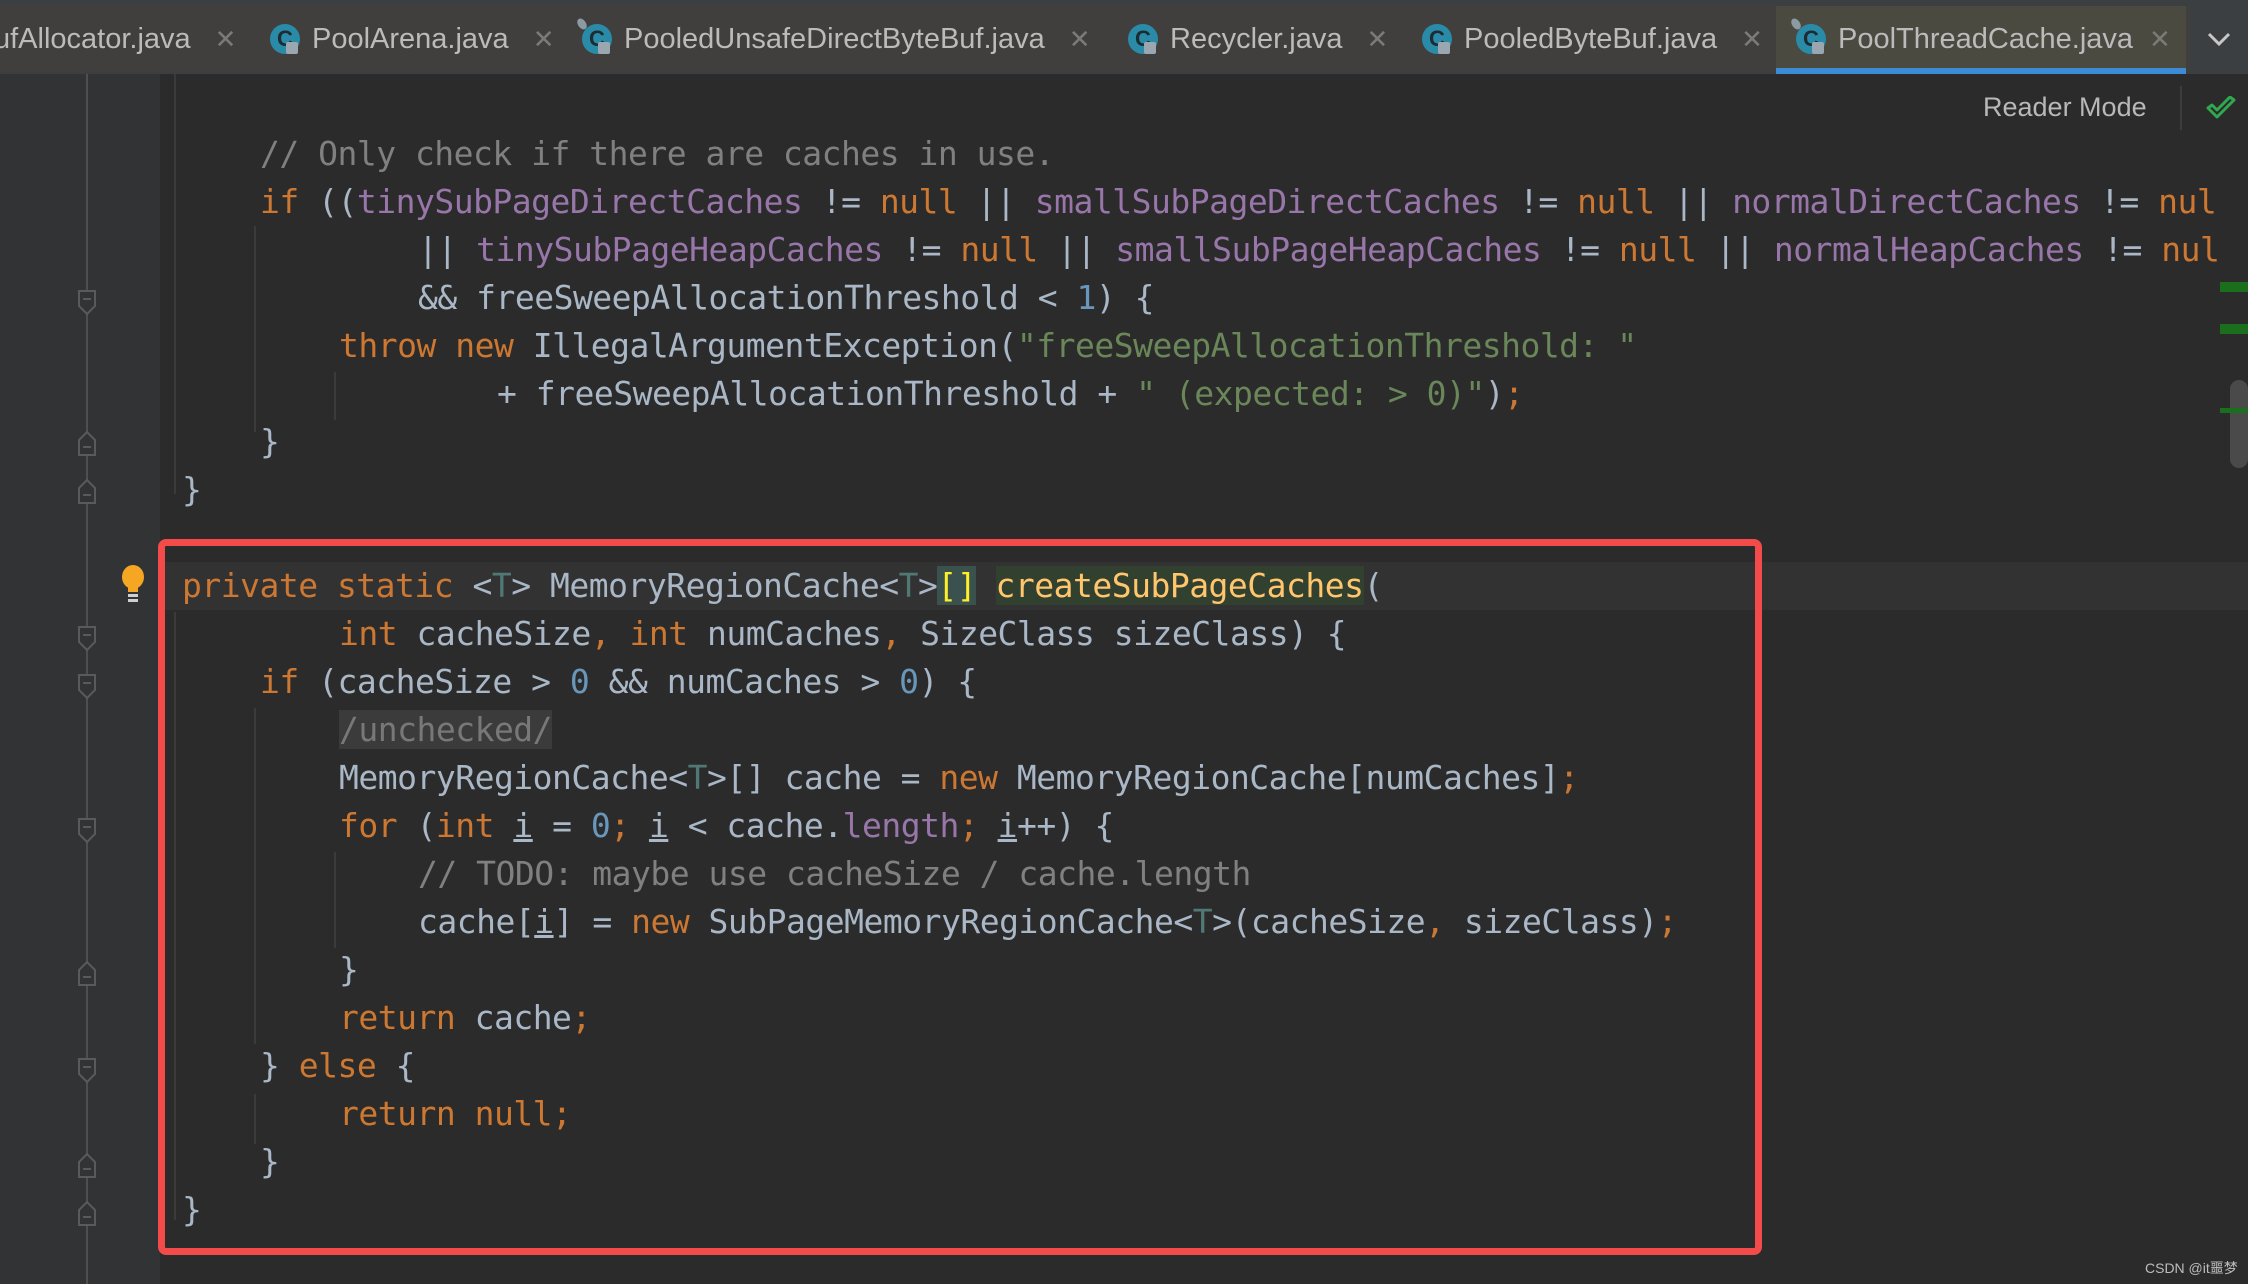 The height and width of the screenshot is (1284, 2248). What do you see at coordinates (133, 584) in the screenshot?
I see `intention-lightbulb-icon` at bounding box center [133, 584].